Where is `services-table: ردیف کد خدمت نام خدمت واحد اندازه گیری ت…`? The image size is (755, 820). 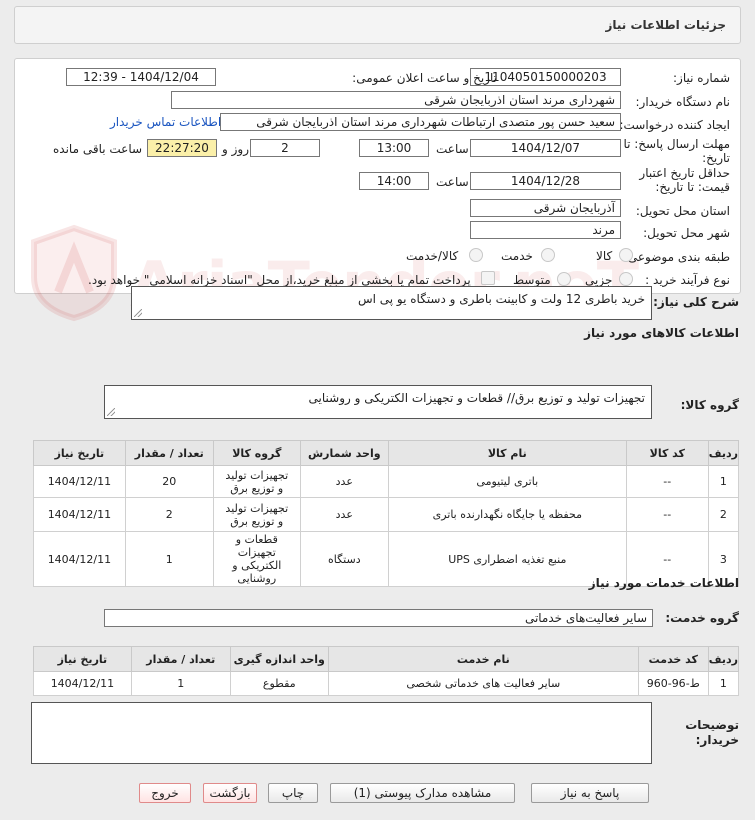
services-table: ردیف کد خدمت نام خدمت واحد اندازه گیری ت… is located at coordinates (386, 671).